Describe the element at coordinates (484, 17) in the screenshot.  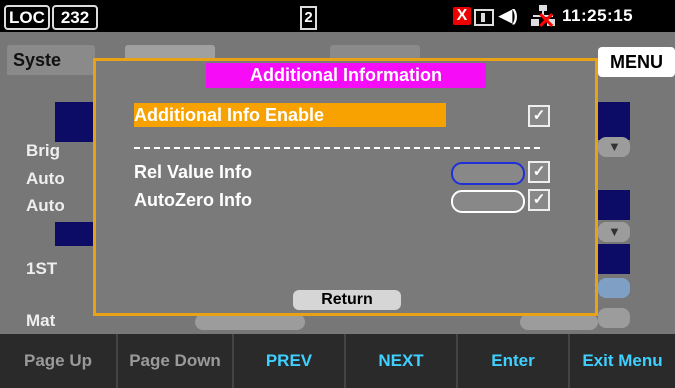
I see `memory-icon` at that location.